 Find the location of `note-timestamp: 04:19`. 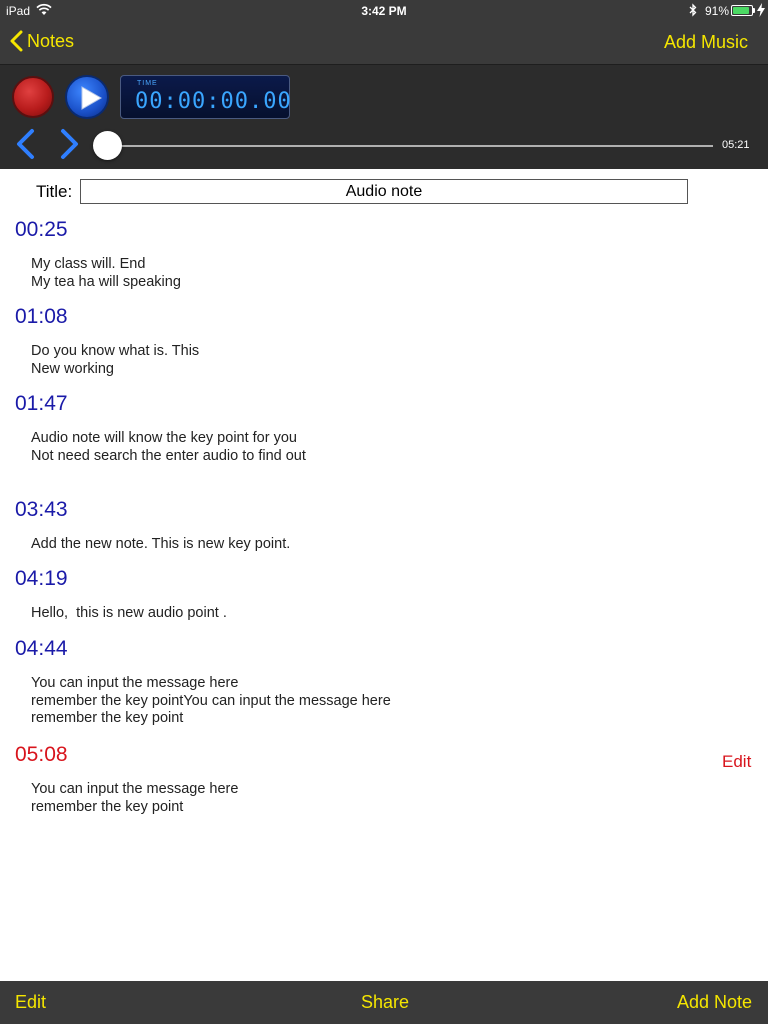

note-timestamp: 04:19 is located at coordinates (41, 579).